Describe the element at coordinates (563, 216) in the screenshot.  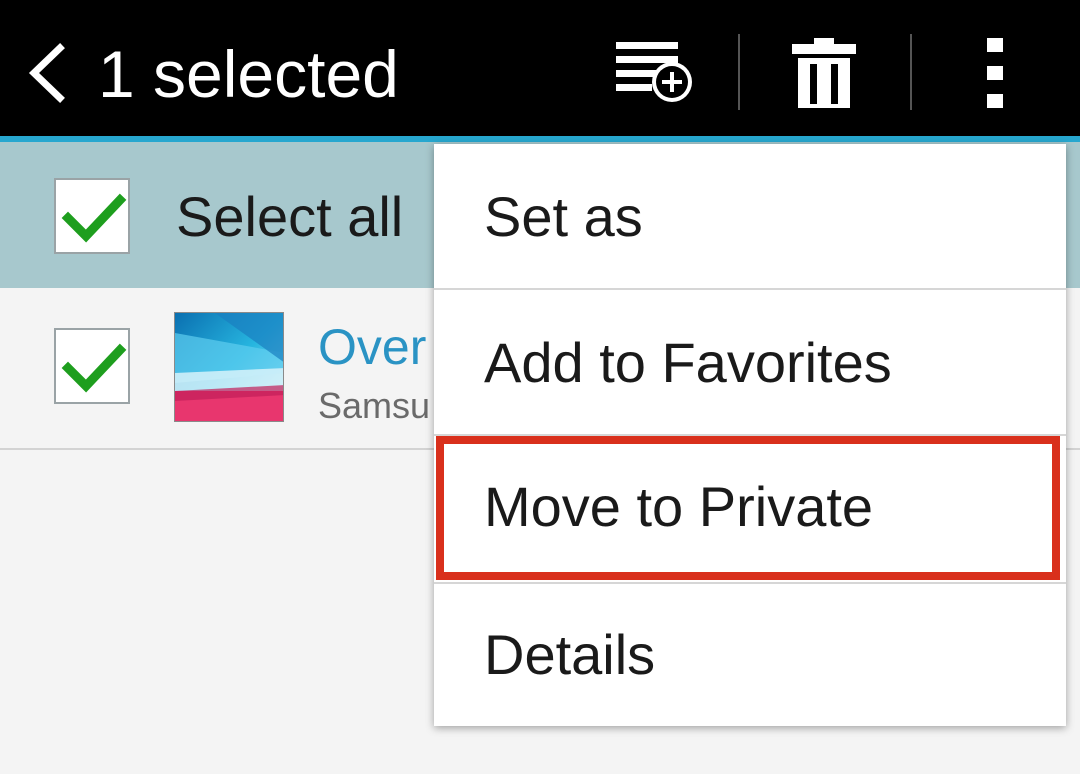
I see `menu-item-label: Set as` at that location.